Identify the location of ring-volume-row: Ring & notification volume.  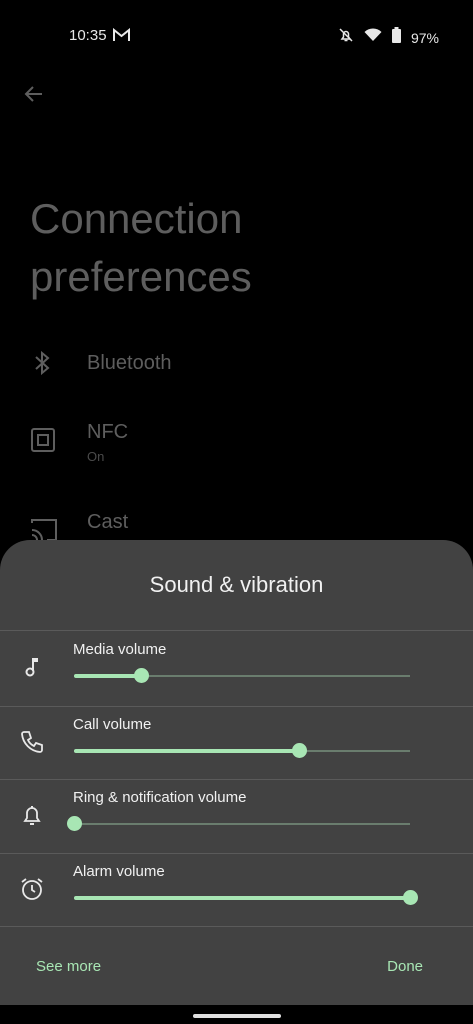
(236, 818).